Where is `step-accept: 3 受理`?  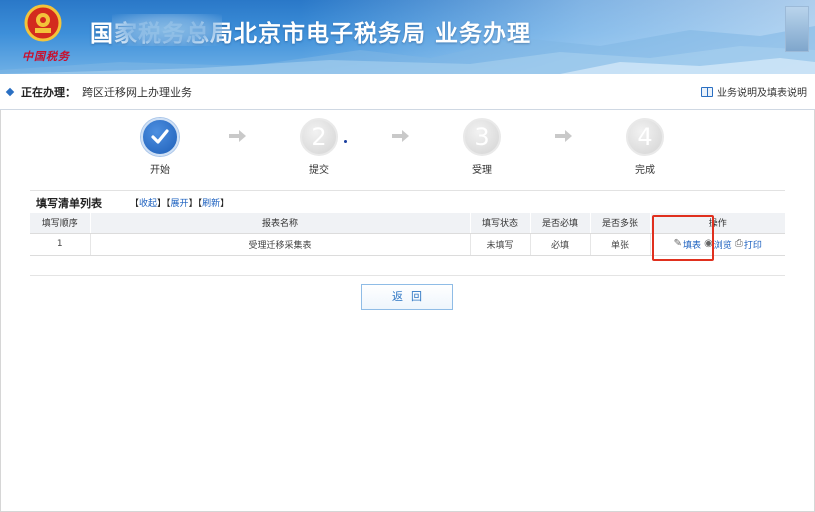
step-accept: 3 受理 is located at coordinates (482, 147).